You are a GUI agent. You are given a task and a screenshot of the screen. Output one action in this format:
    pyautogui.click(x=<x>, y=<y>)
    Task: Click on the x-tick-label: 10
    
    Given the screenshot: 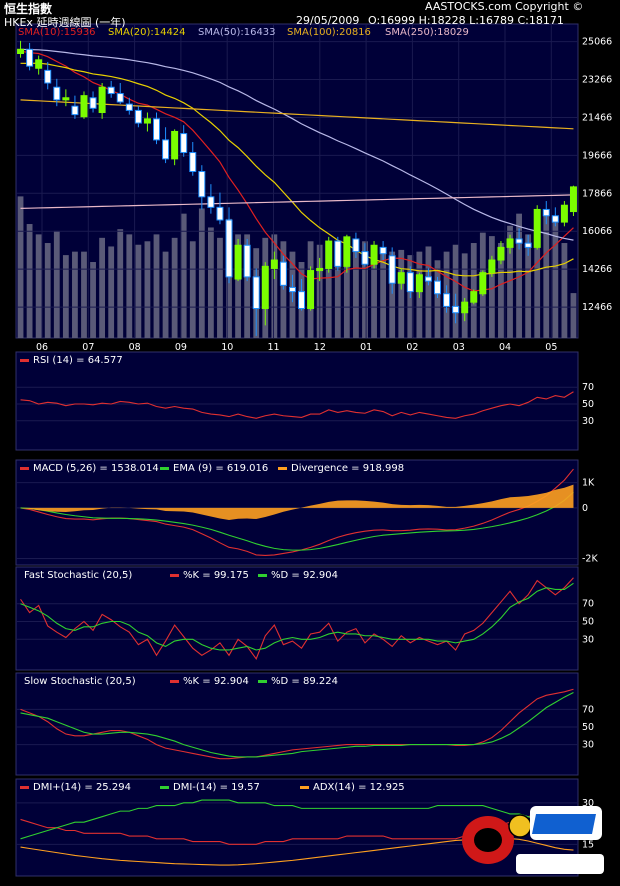 What is the action you would take?
    pyautogui.click(x=227, y=347)
    